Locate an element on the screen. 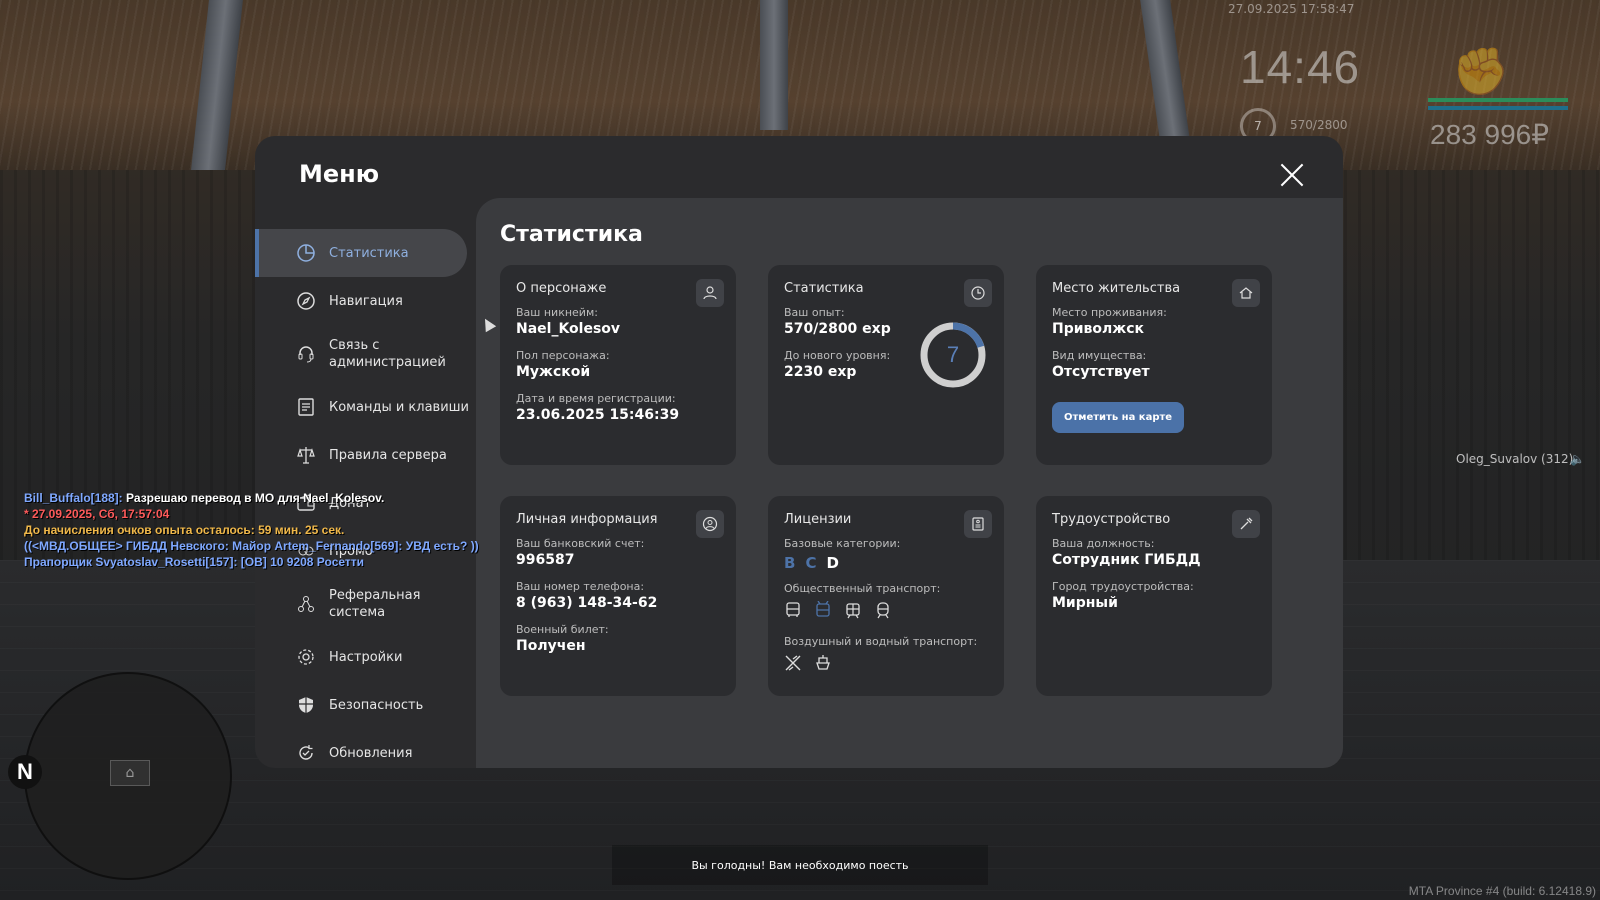 The image size is (1600, 900). place-label: Место проживания: is located at coordinates (1109, 312).